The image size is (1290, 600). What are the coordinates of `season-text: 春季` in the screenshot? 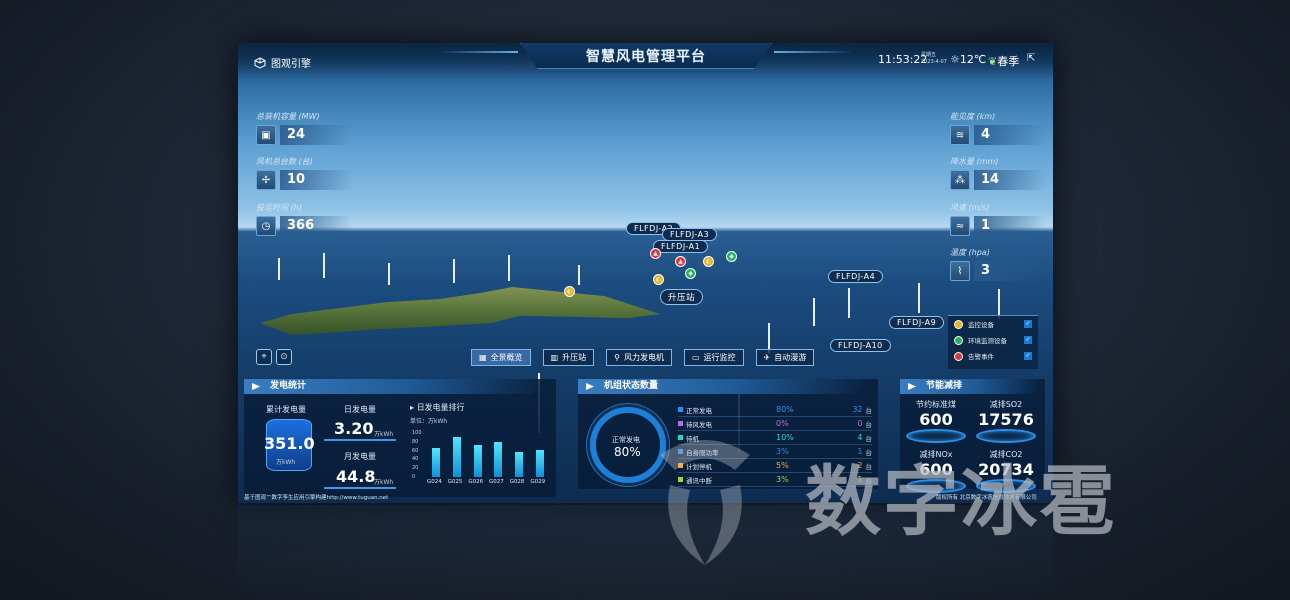 It's located at (1008, 61).